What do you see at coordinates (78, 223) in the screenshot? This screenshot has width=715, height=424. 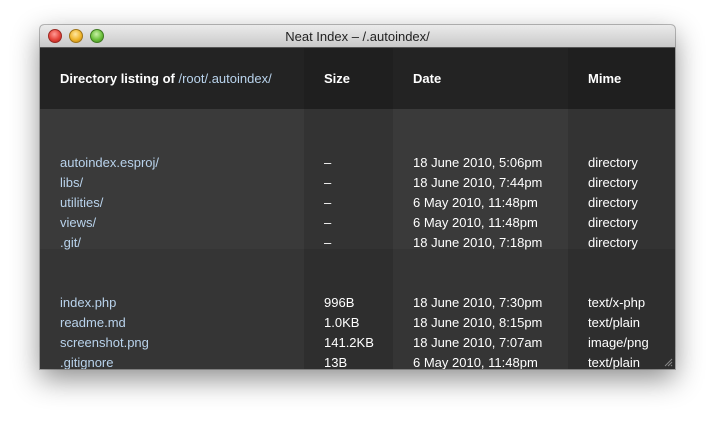 I see `directory-link: views/` at bounding box center [78, 223].